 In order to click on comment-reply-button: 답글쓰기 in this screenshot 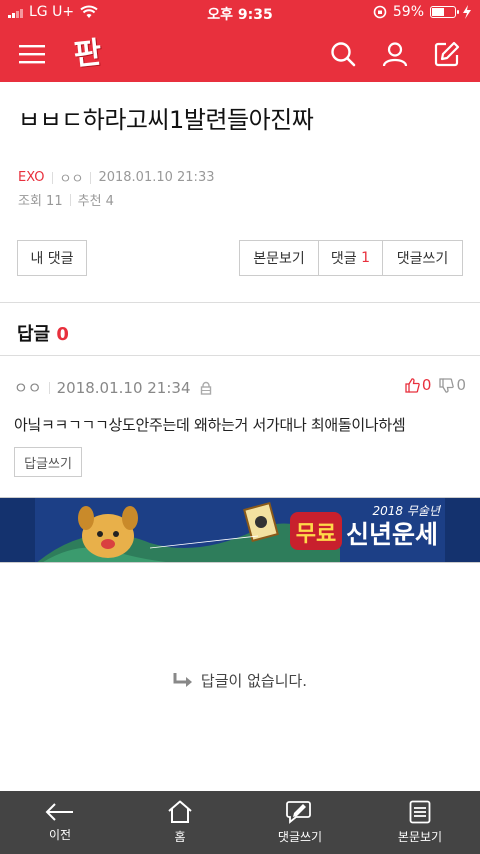, I will do `click(48, 462)`.